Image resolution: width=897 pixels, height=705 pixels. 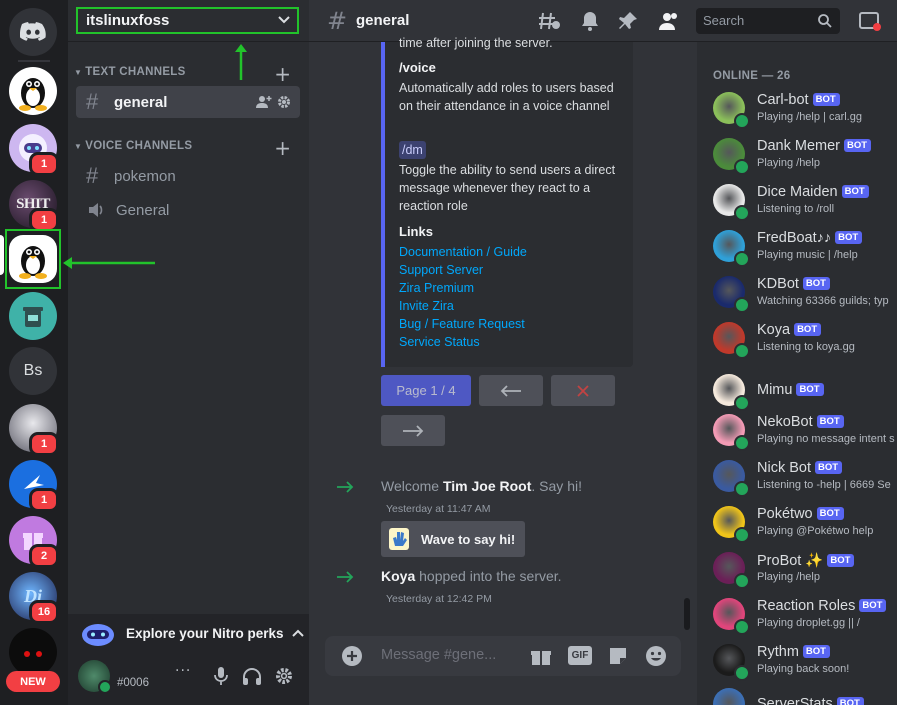 I want to click on member-item: Dank Memer BOT Playing /help, so click(x=805, y=159).